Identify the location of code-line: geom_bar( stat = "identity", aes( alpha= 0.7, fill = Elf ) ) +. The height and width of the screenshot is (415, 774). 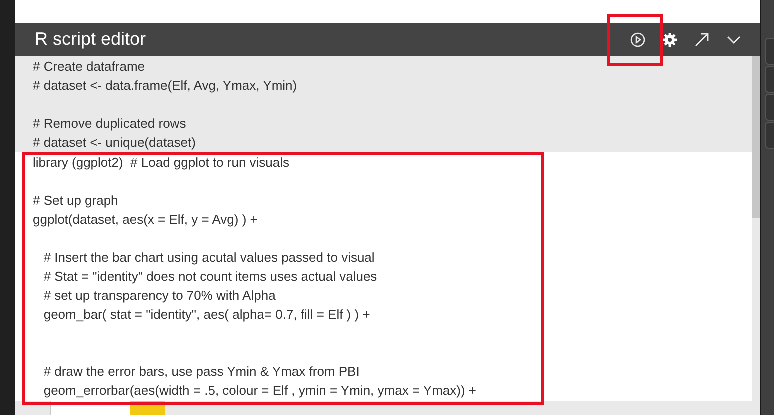
(207, 315).